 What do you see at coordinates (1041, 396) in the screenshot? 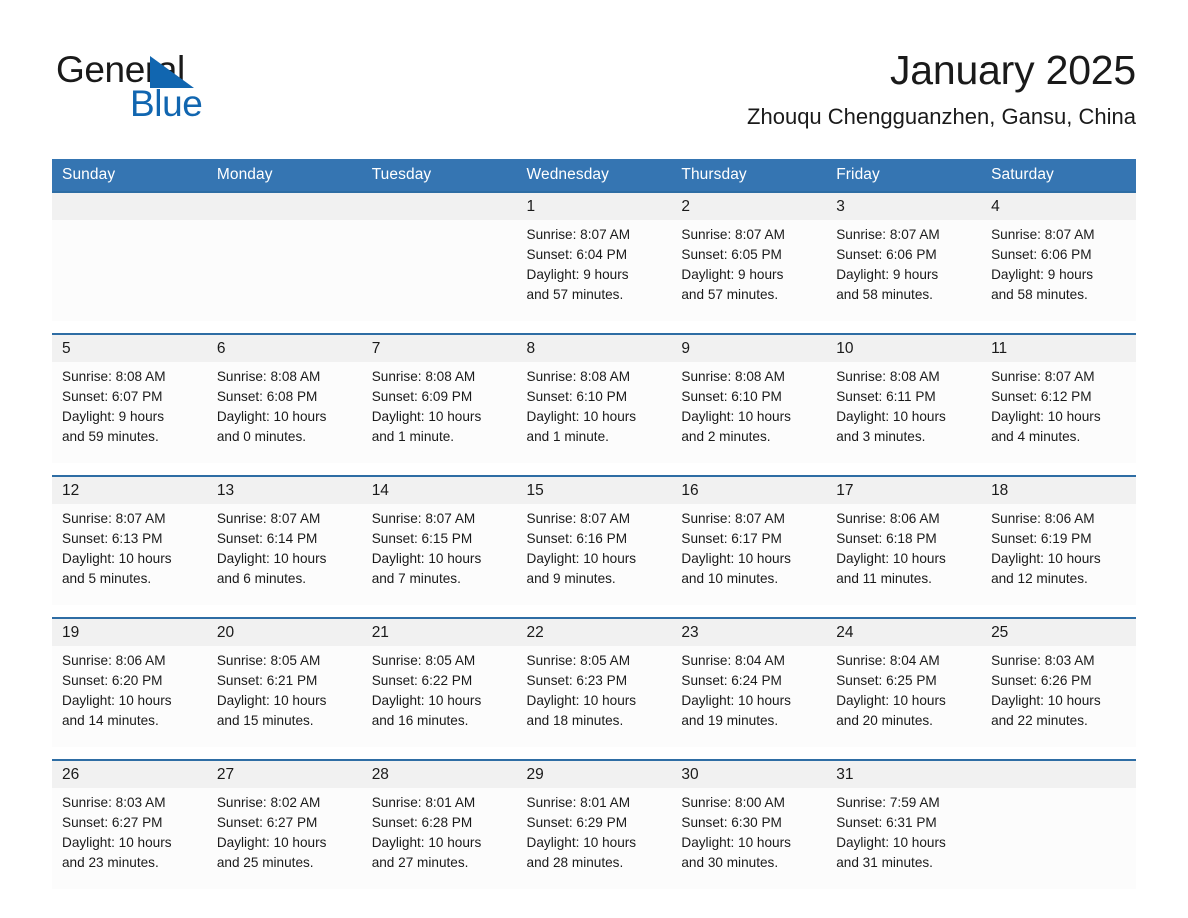
I see `day-sunset-text: Sunset: 6:12 PM` at bounding box center [1041, 396].